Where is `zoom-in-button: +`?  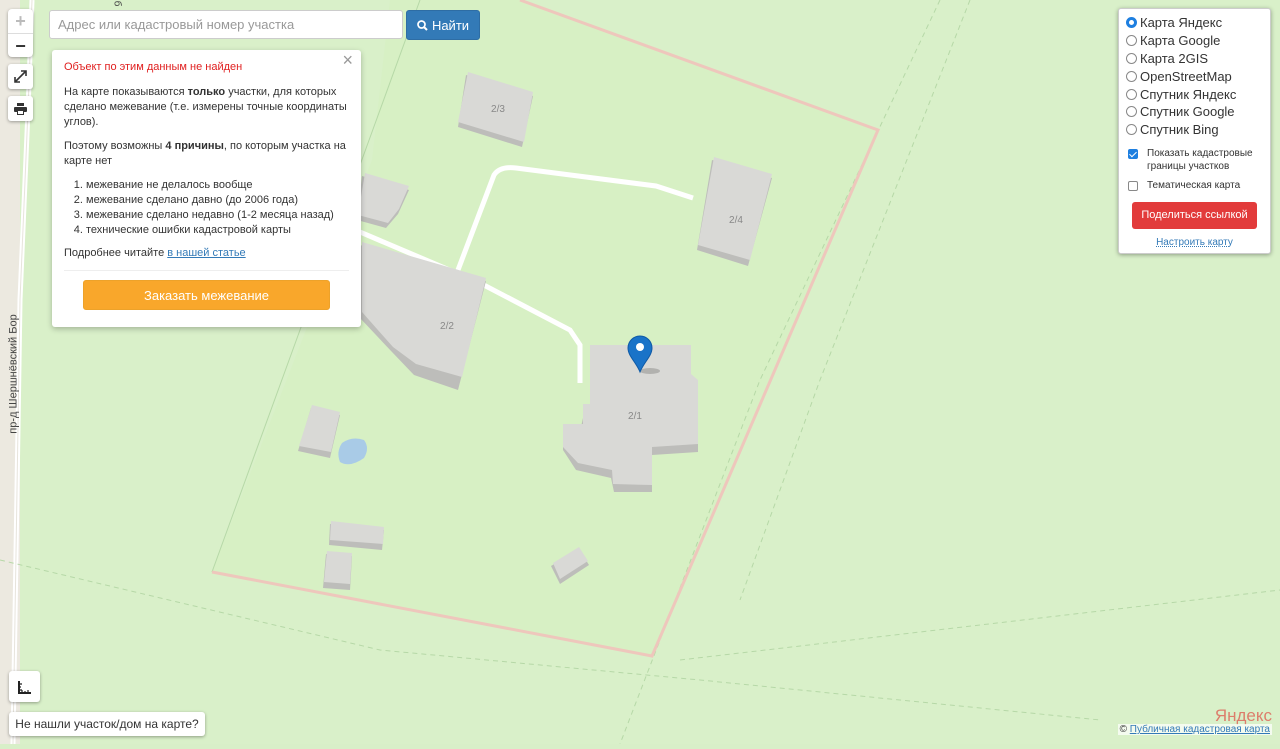
zoom-in-button: + is located at coordinates (20, 21).